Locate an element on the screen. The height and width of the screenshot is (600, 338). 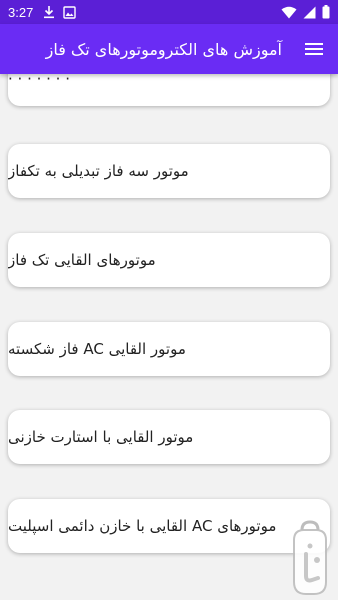
app-bar: آموزش های الکتروموتورهای تک فاز is located at coordinates (169, 49).